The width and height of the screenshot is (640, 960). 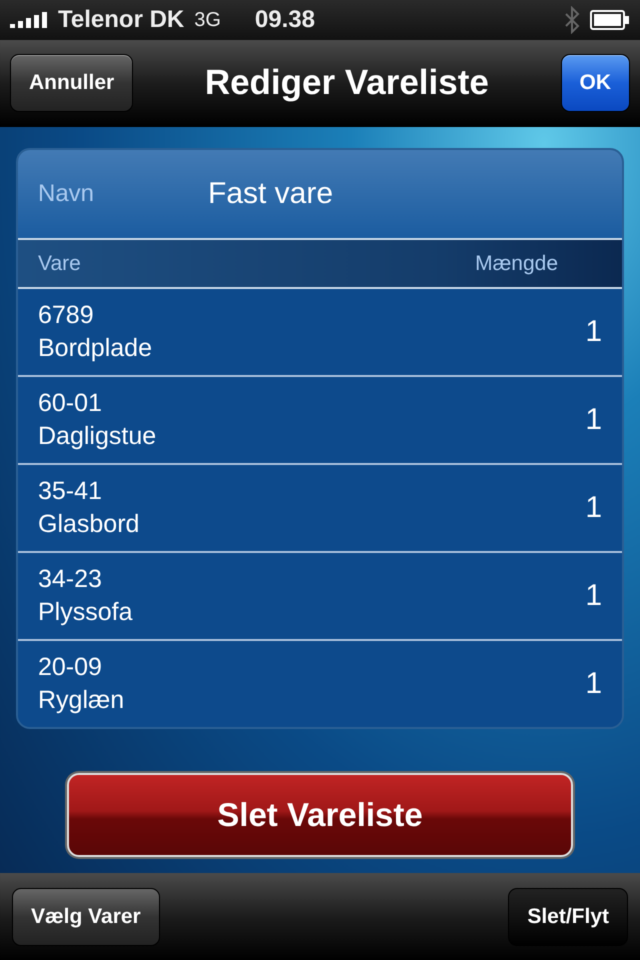 I want to click on item-name: Plyssofa, so click(x=85, y=612).